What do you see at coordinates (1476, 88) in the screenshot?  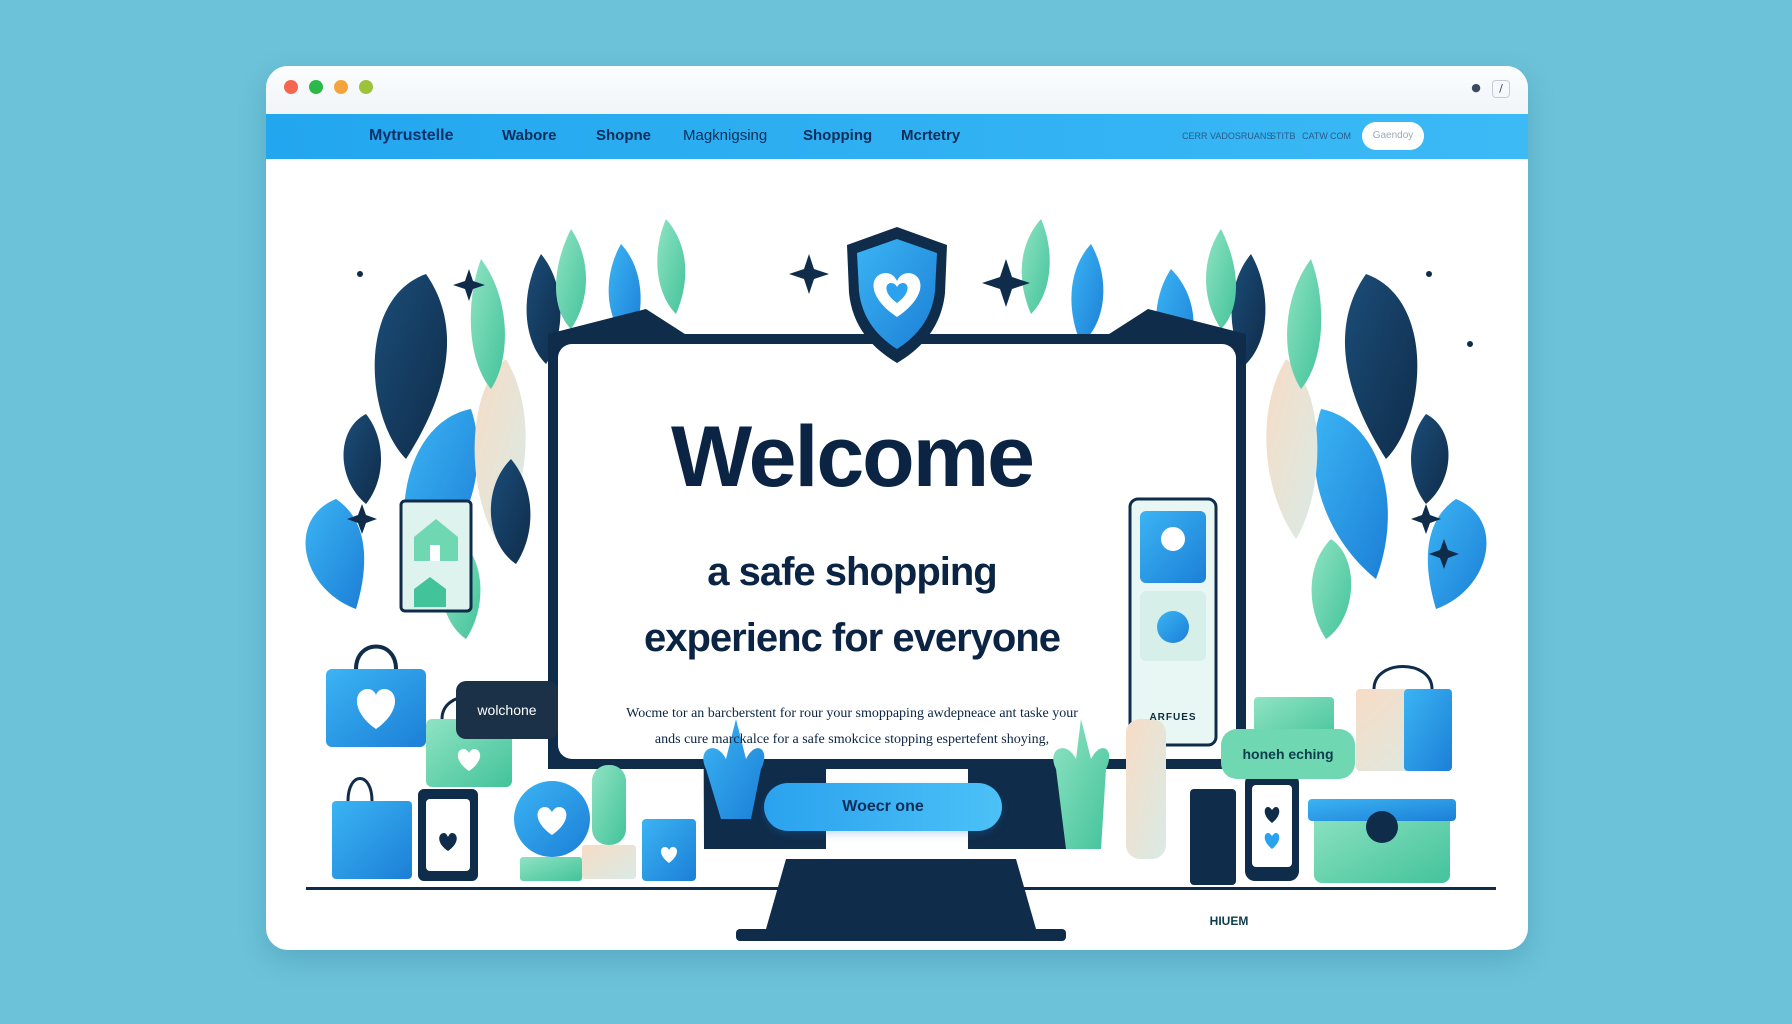 I see `record-icon: ●` at bounding box center [1476, 88].